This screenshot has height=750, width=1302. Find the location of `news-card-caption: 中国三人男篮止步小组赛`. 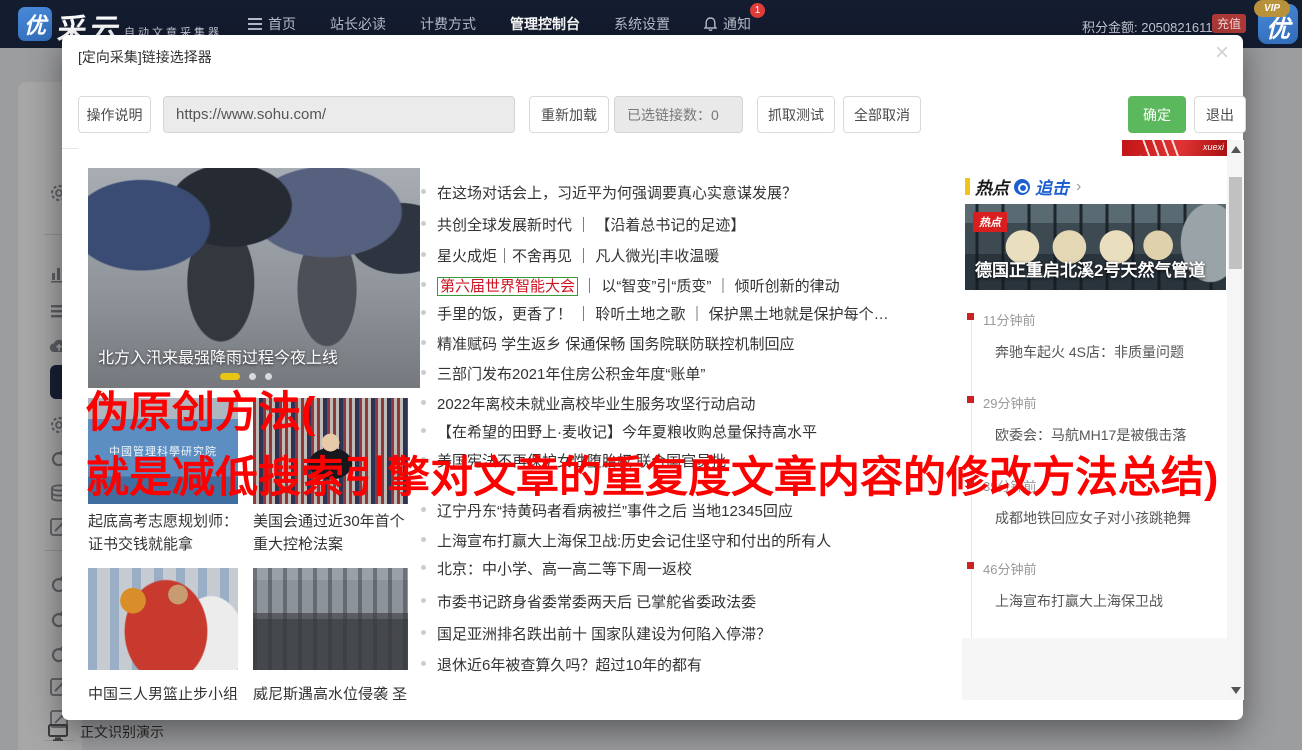

news-card-caption: 中国三人男篮止步小组赛 is located at coordinates (168, 691).